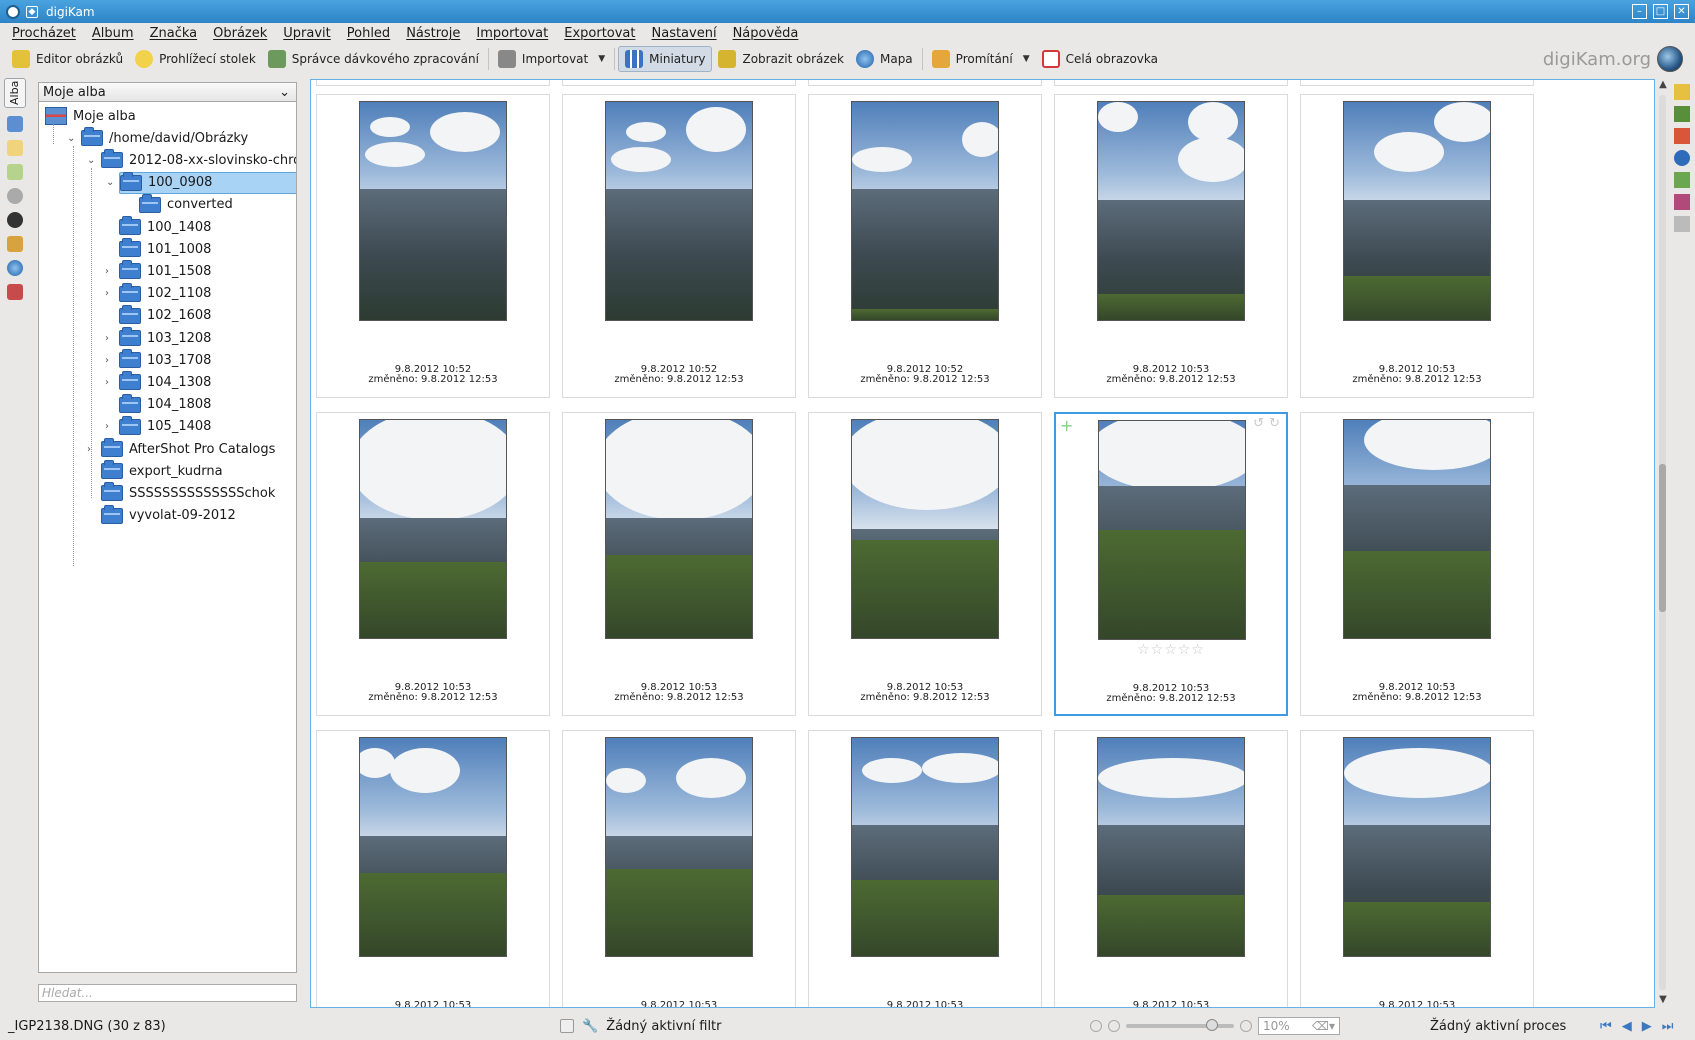 The width and height of the screenshot is (1695, 1040). I want to click on properties-icon, so click(1682, 92).